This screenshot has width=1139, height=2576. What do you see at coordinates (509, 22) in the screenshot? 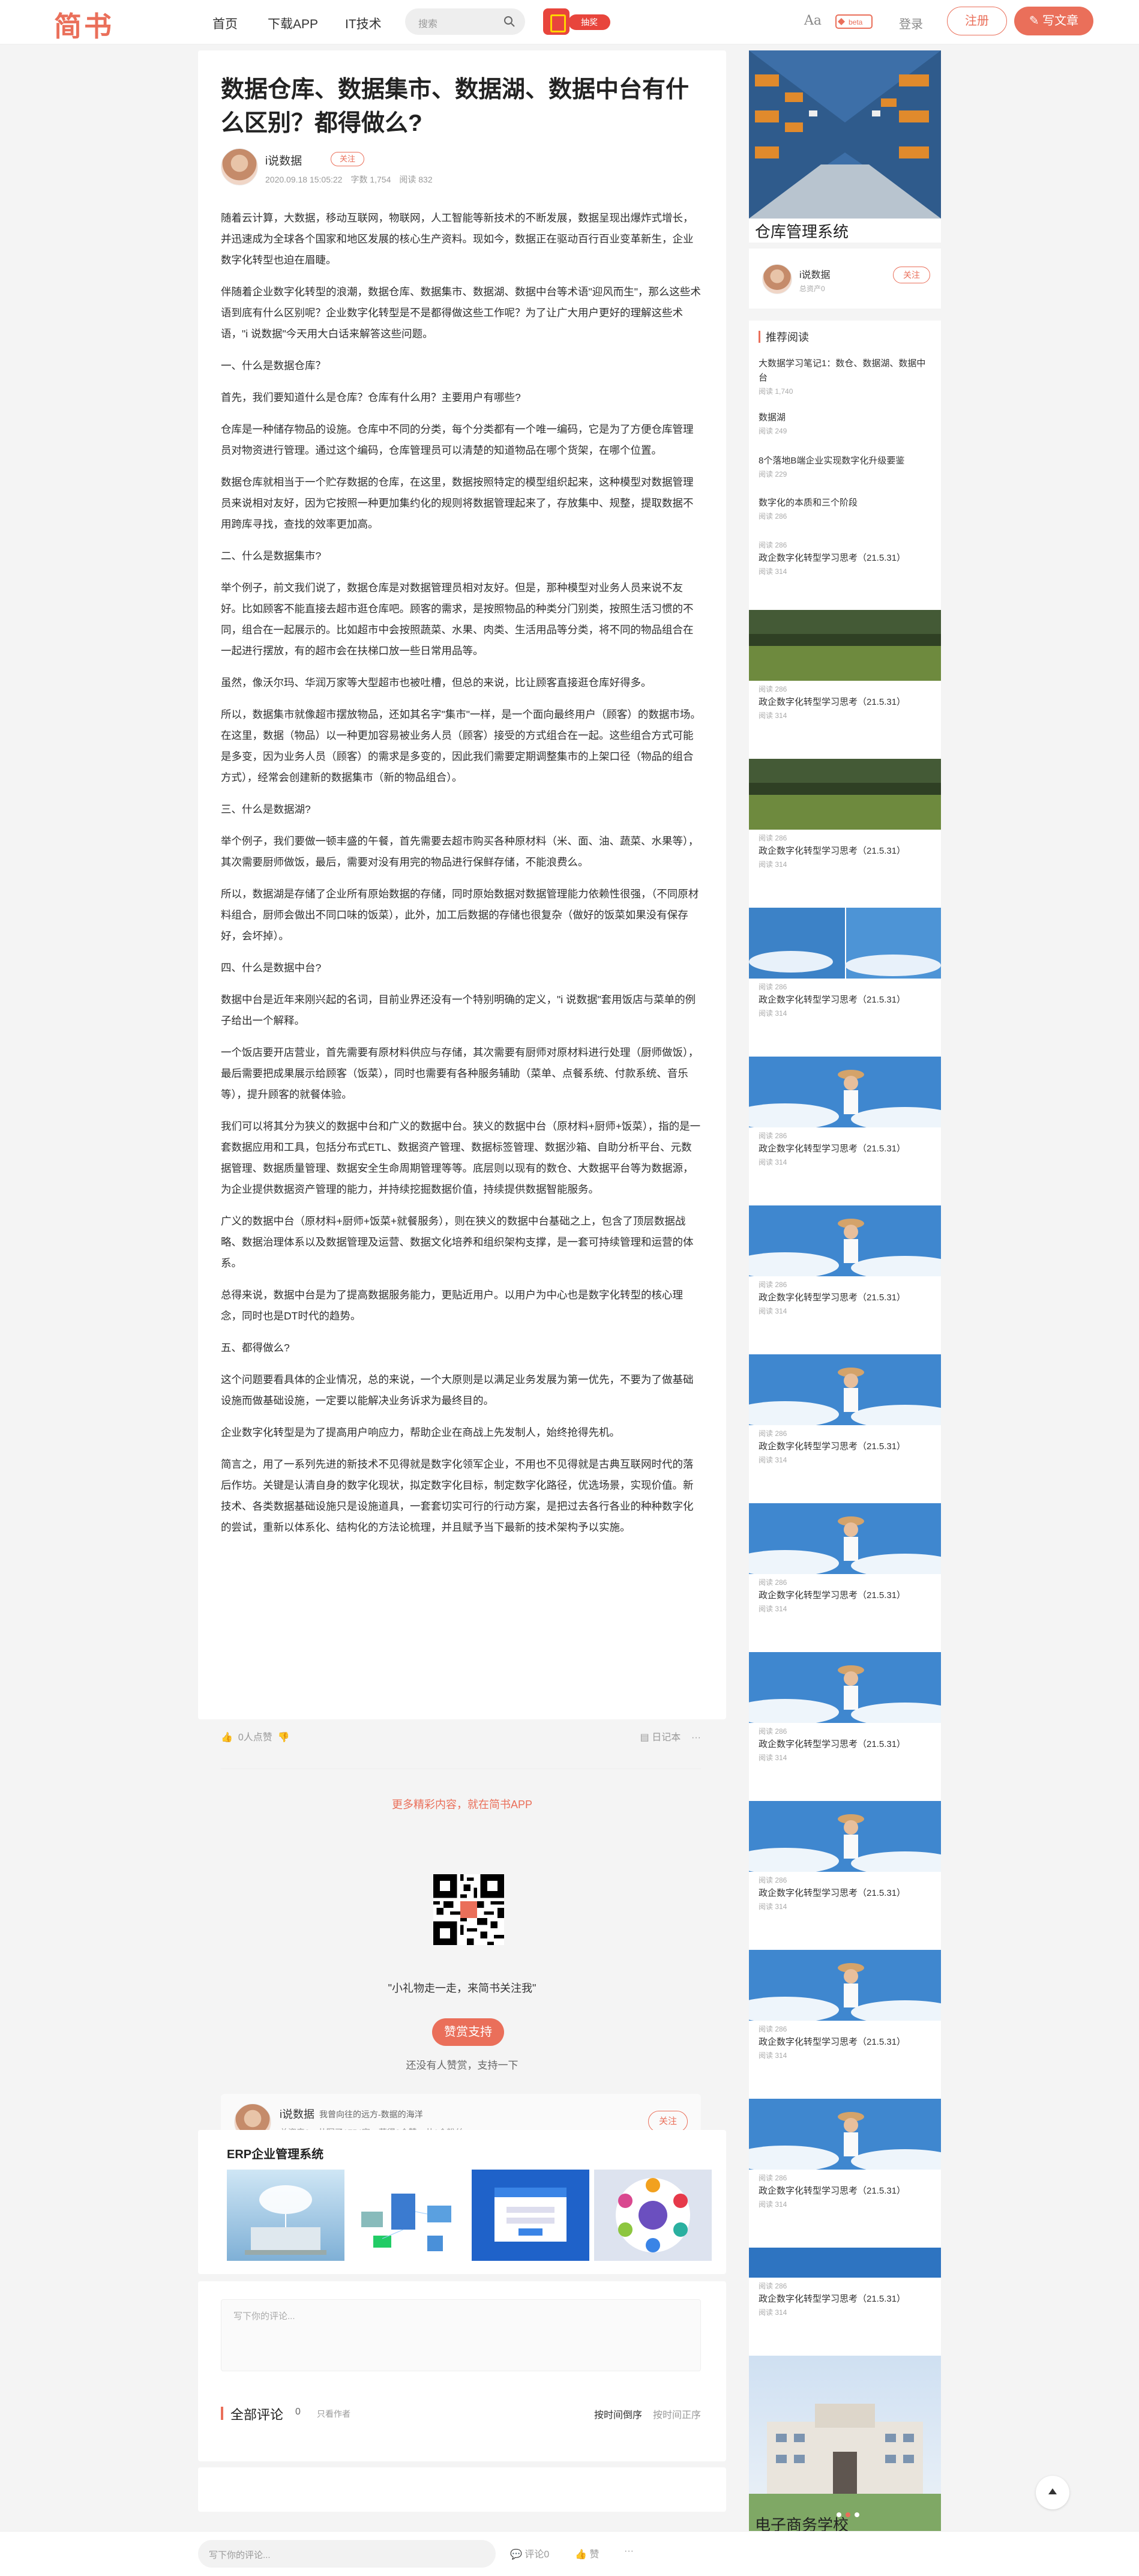
I see `search-icon` at bounding box center [509, 22].